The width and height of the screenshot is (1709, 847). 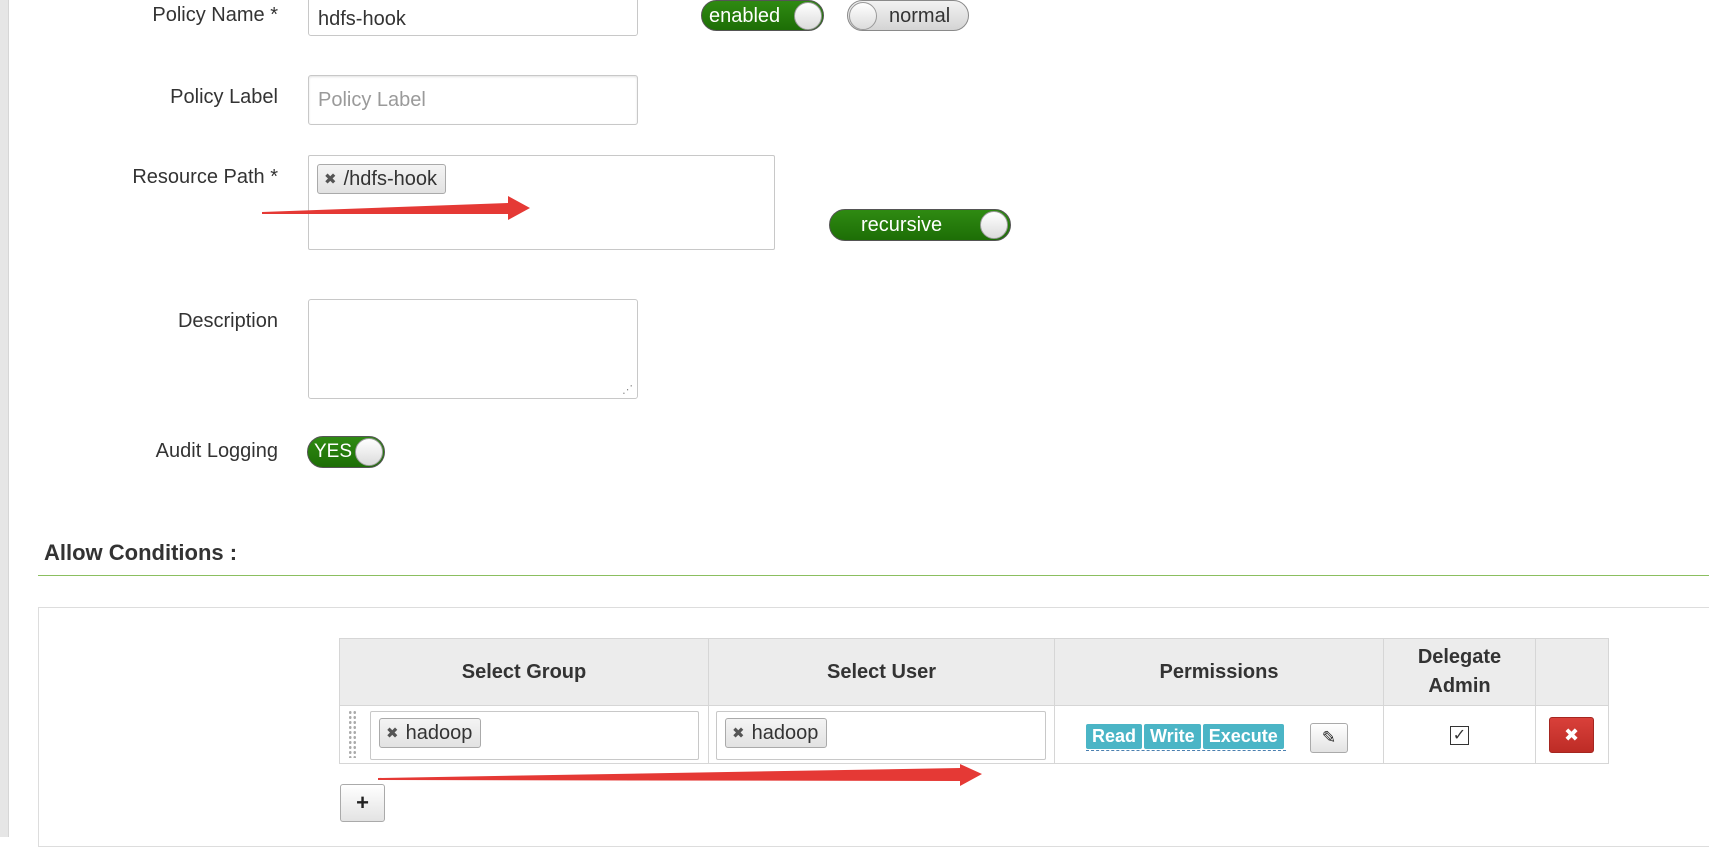 I want to click on select-group-cell: ✖ hadoop, so click(x=524, y=734).